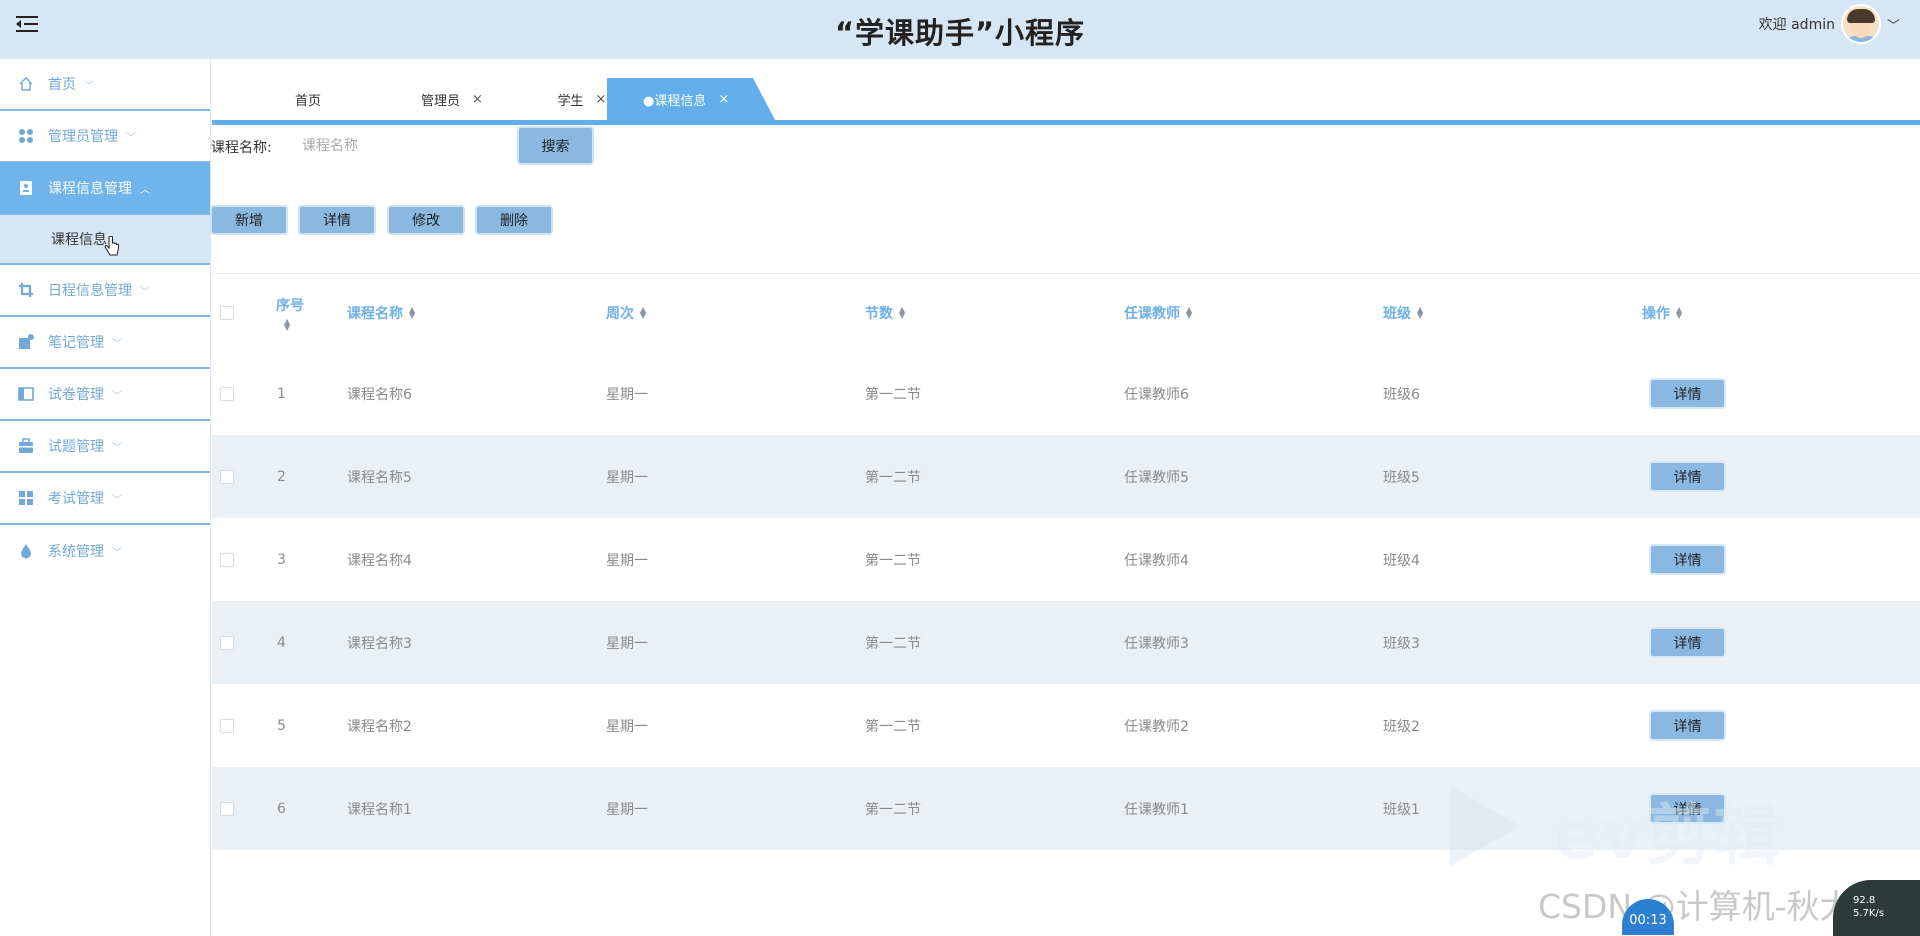  I want to click on table-row: 5 课程名称2 星期一 第一二节 任课教师2 班级2 详情, so click(1066, 725).